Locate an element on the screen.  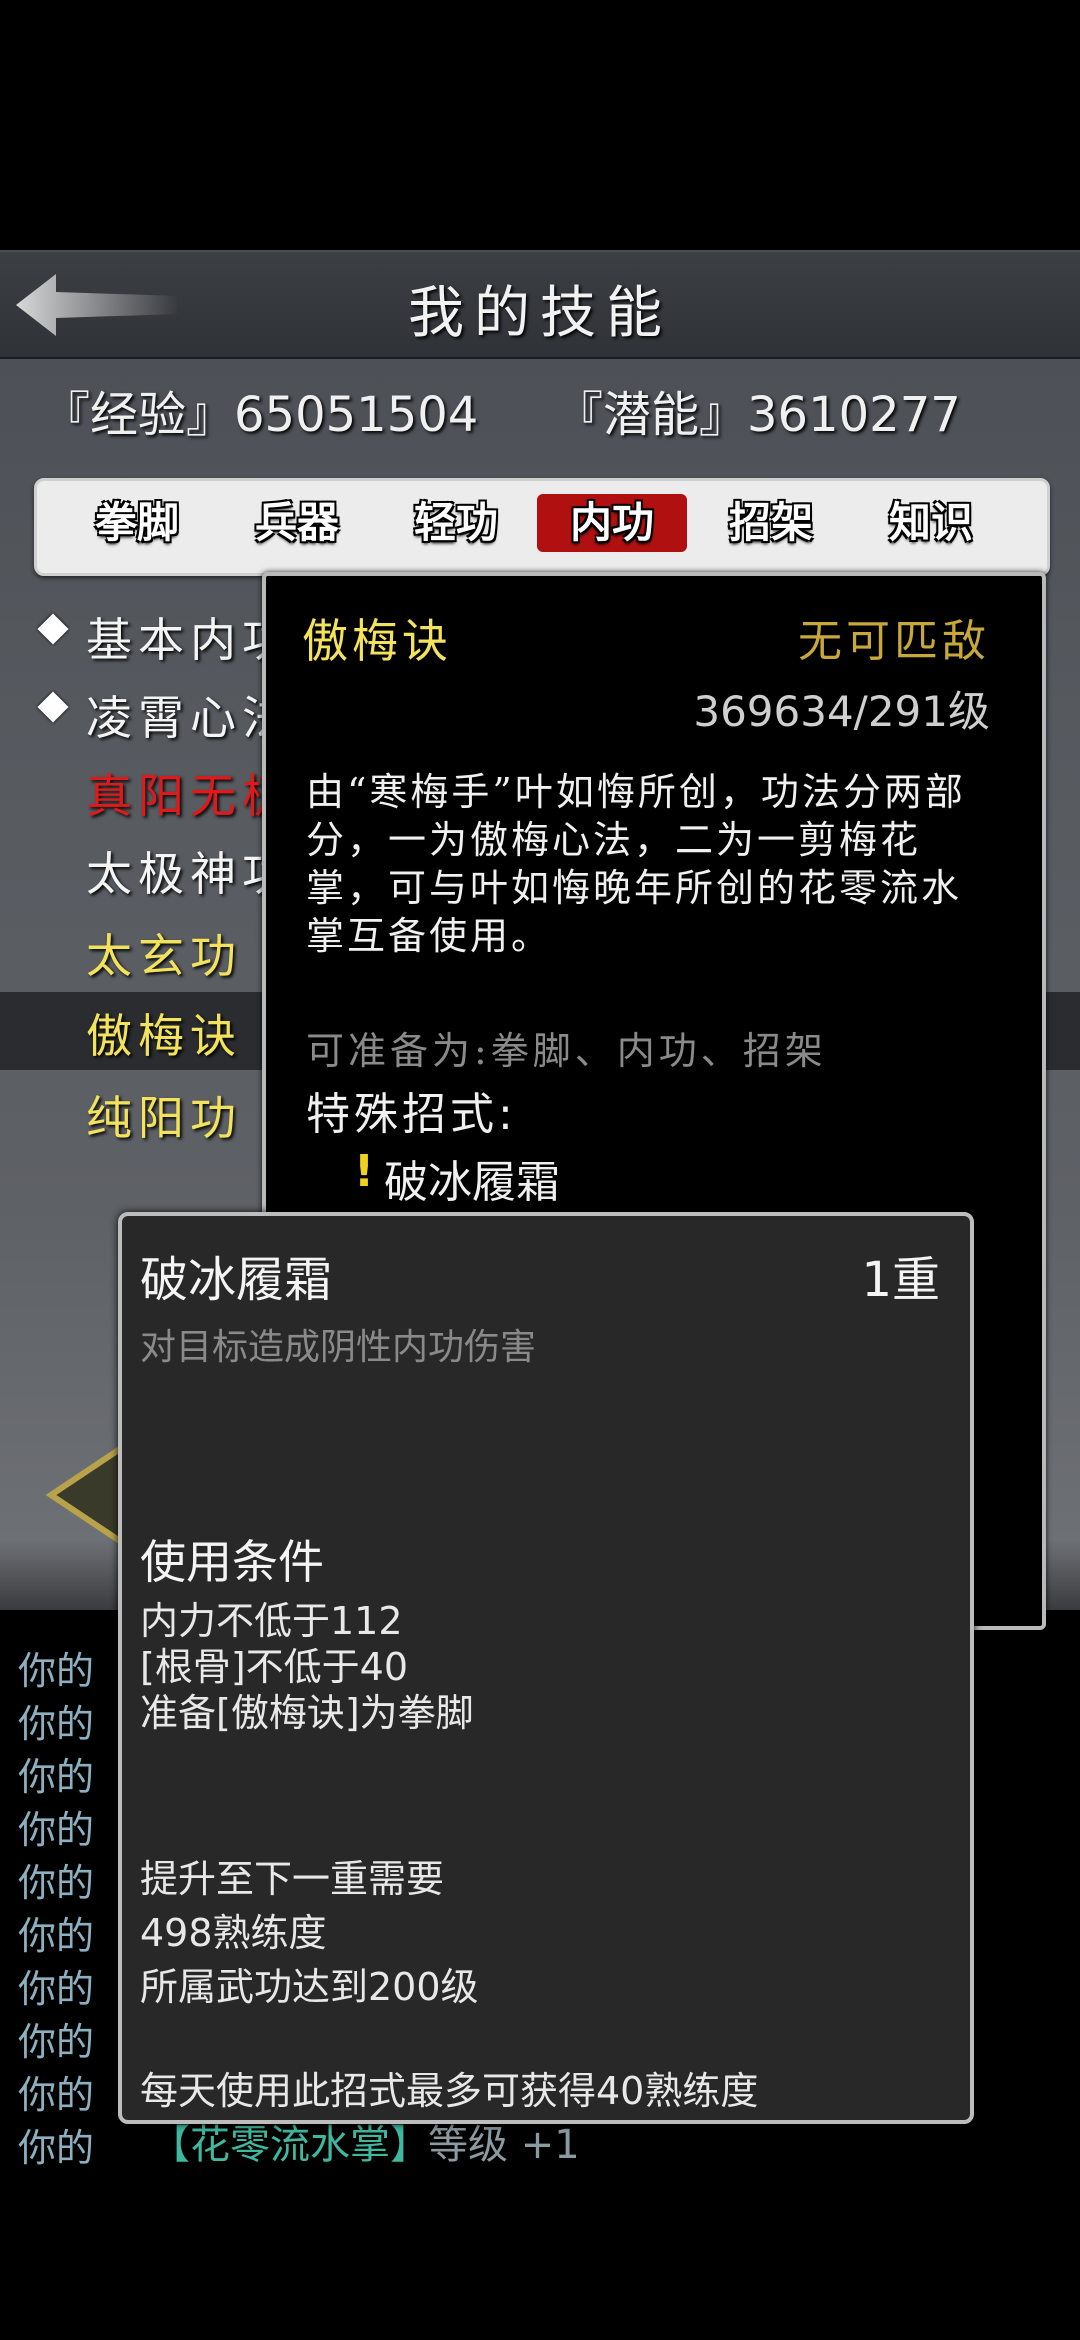
skill-name: 太玄功 is located at coordinates (164, 956).